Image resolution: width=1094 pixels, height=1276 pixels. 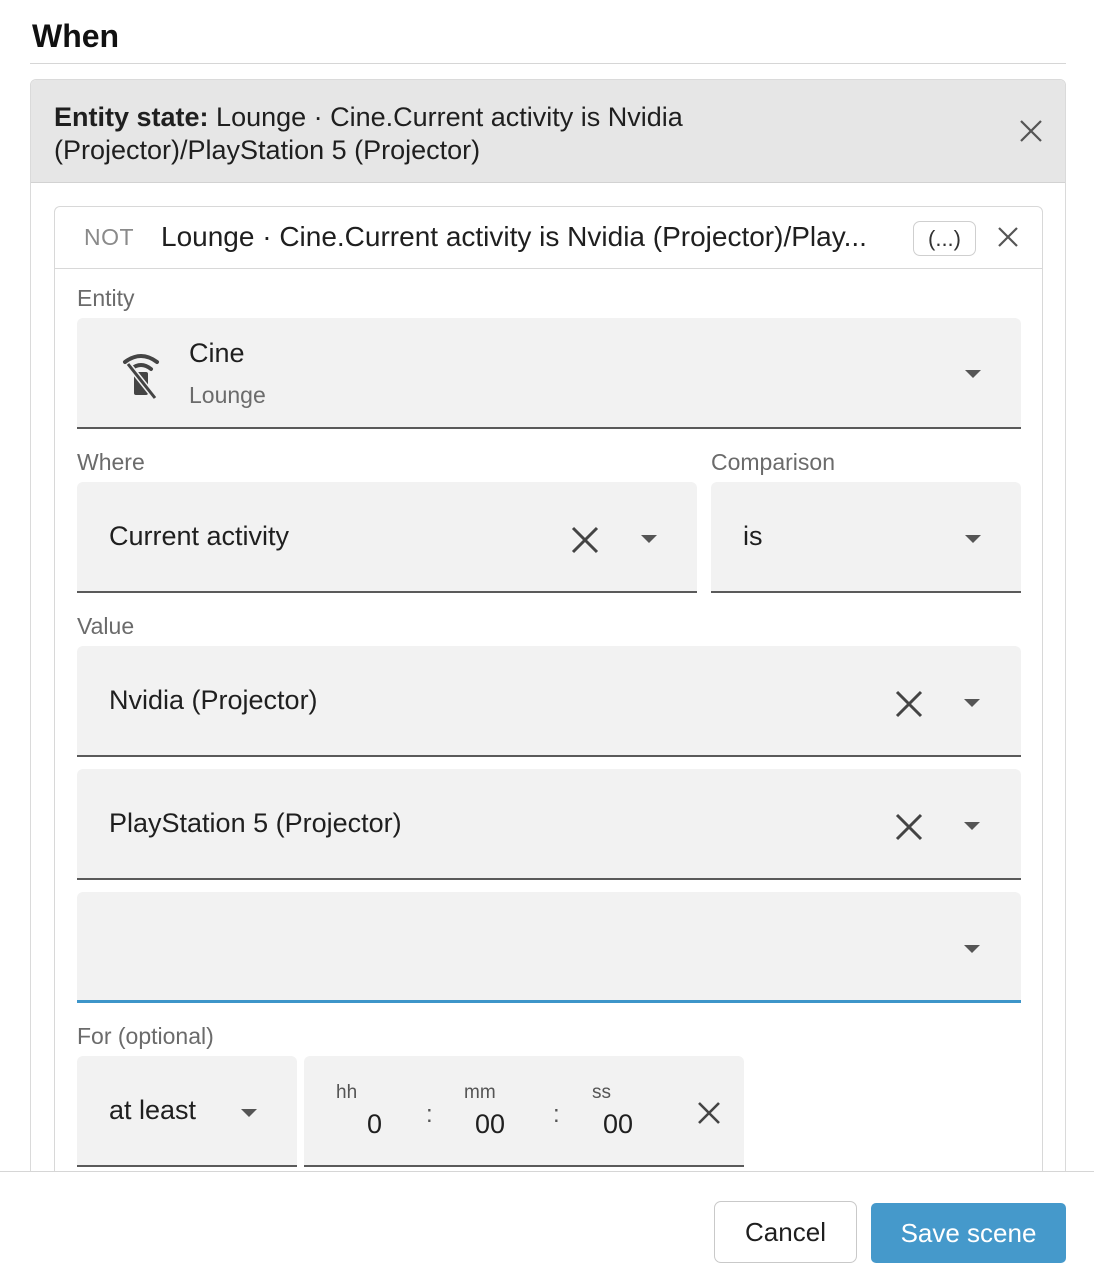 I want to click on dialog-footer: Cancel Save scene, so click(x=547, y=1224).